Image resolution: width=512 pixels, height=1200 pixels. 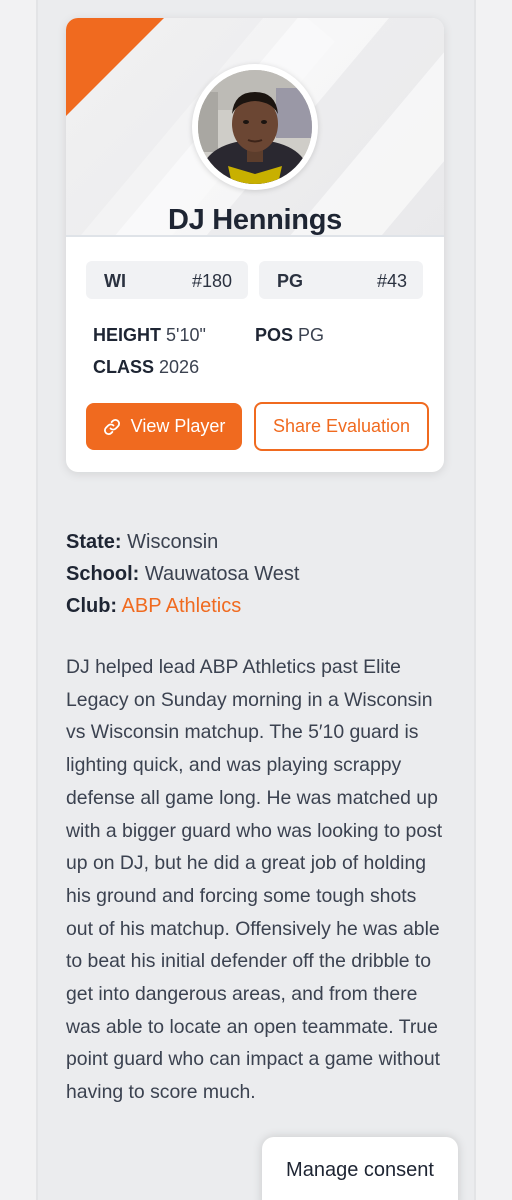 I want to click on card-header: DJ Hennings, so click(x=255, y=127).